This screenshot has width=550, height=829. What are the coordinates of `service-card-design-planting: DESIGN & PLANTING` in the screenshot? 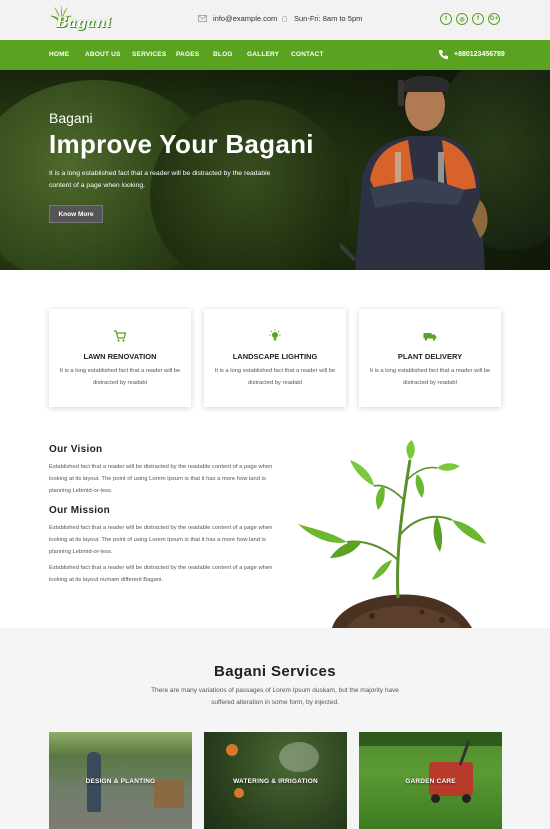 It's located at (120, 780).